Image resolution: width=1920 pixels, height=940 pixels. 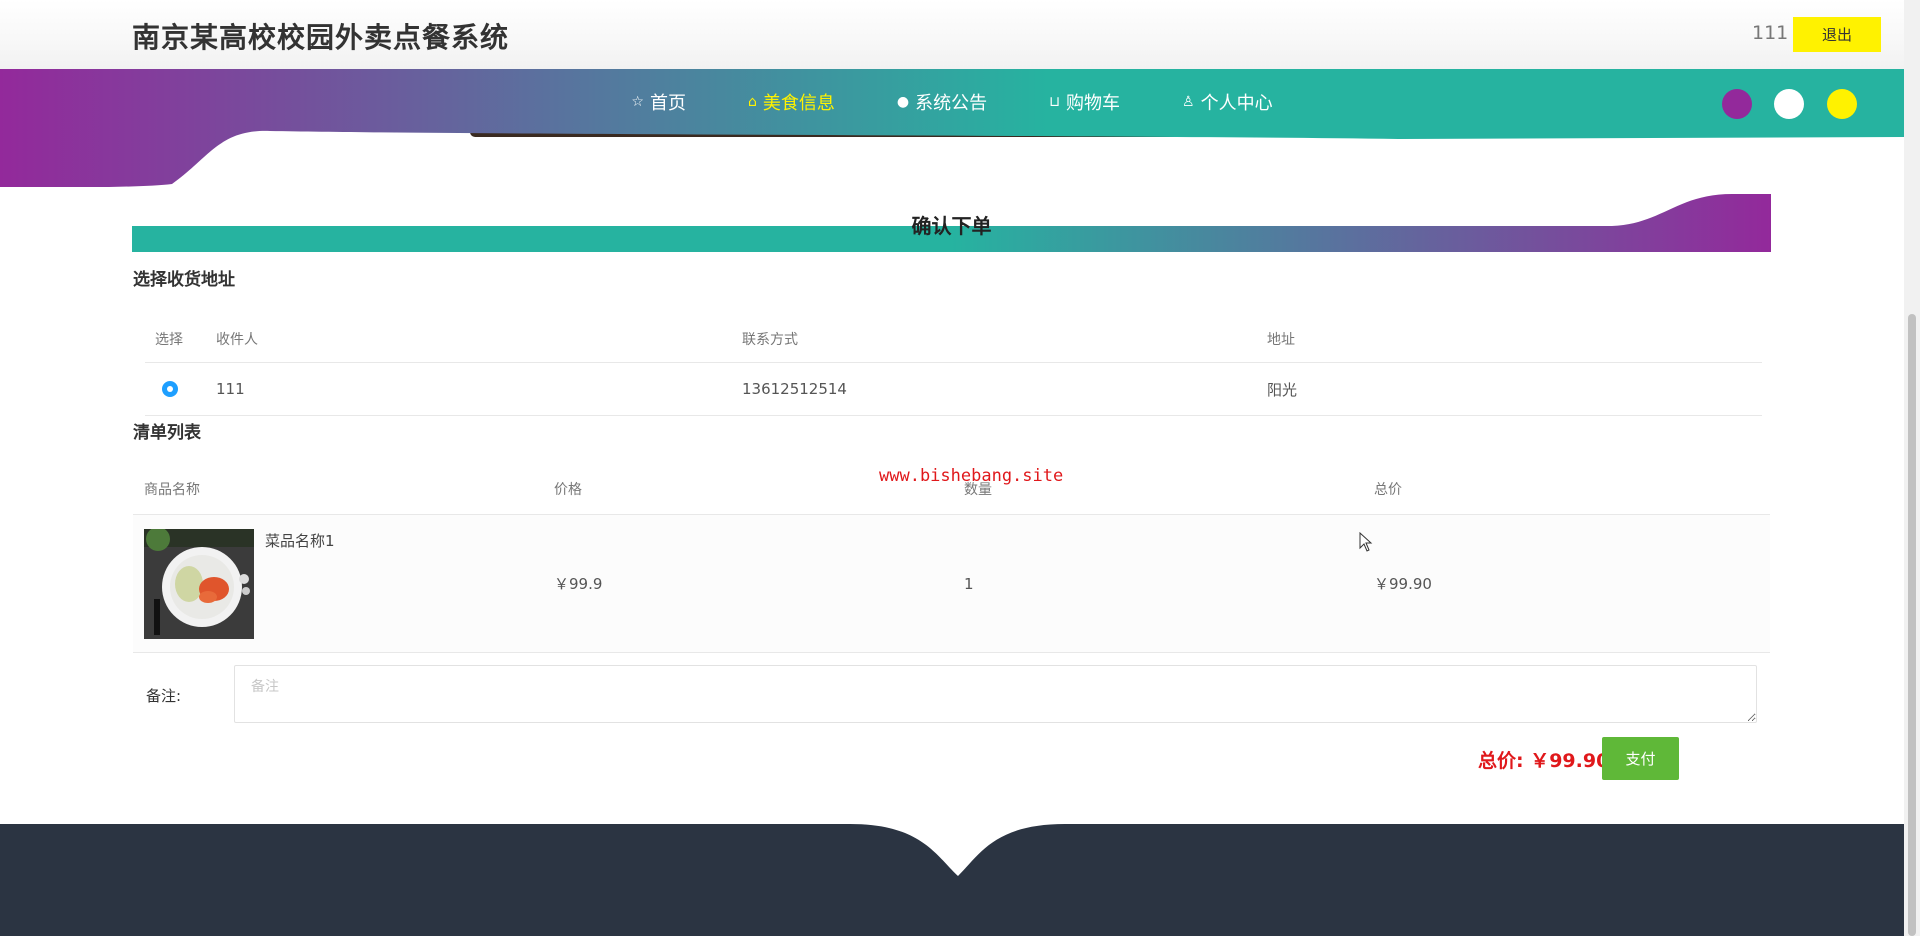 I want to click on nav-item-home: ☆ 首页, so click(x=658, y=102).